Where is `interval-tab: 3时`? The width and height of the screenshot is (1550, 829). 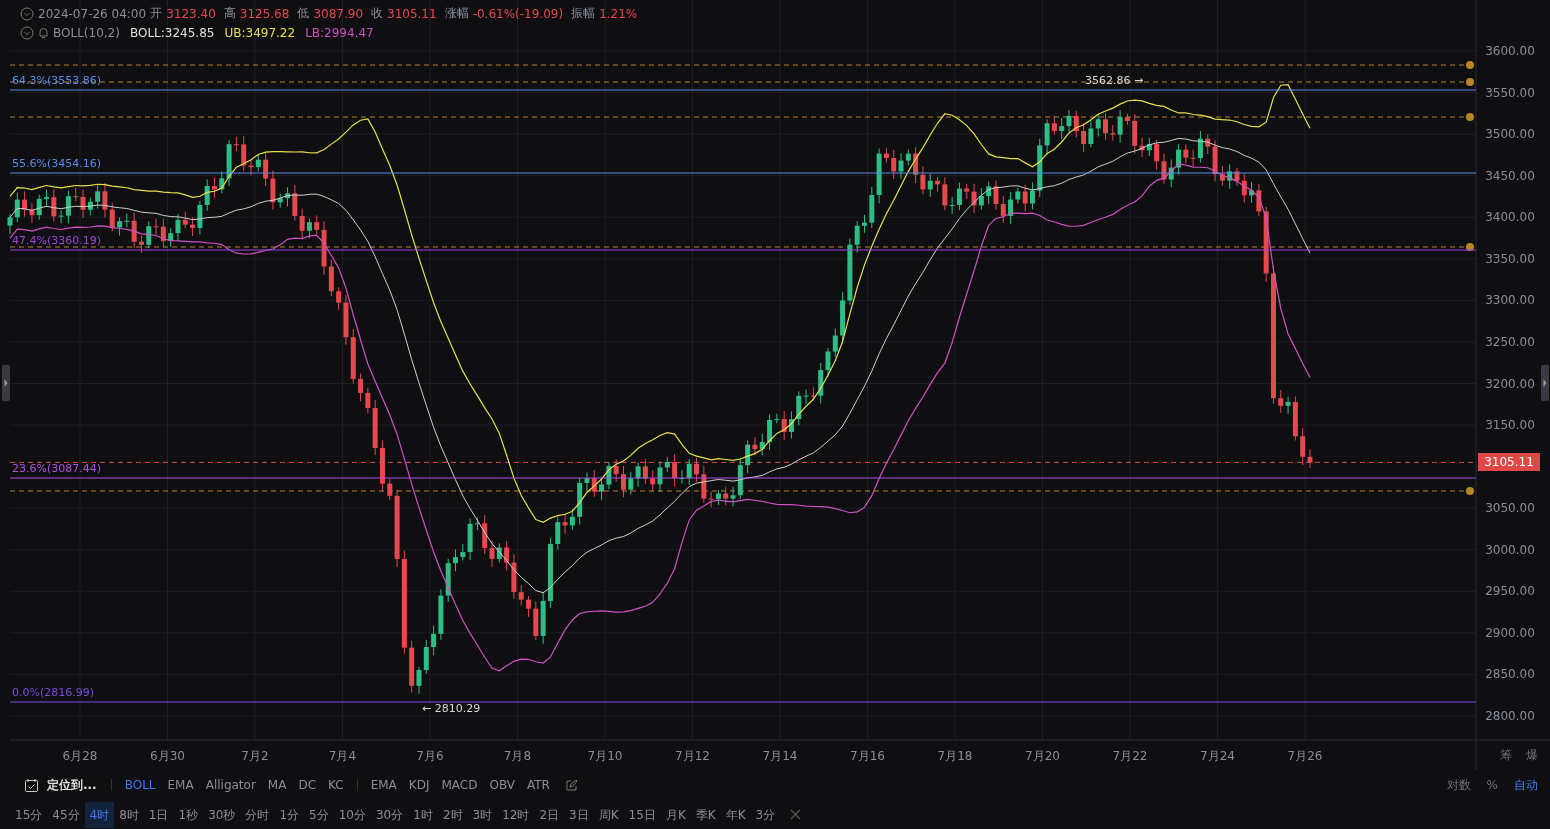
interval-tab: 3时 is located at coordinates (482, 814).